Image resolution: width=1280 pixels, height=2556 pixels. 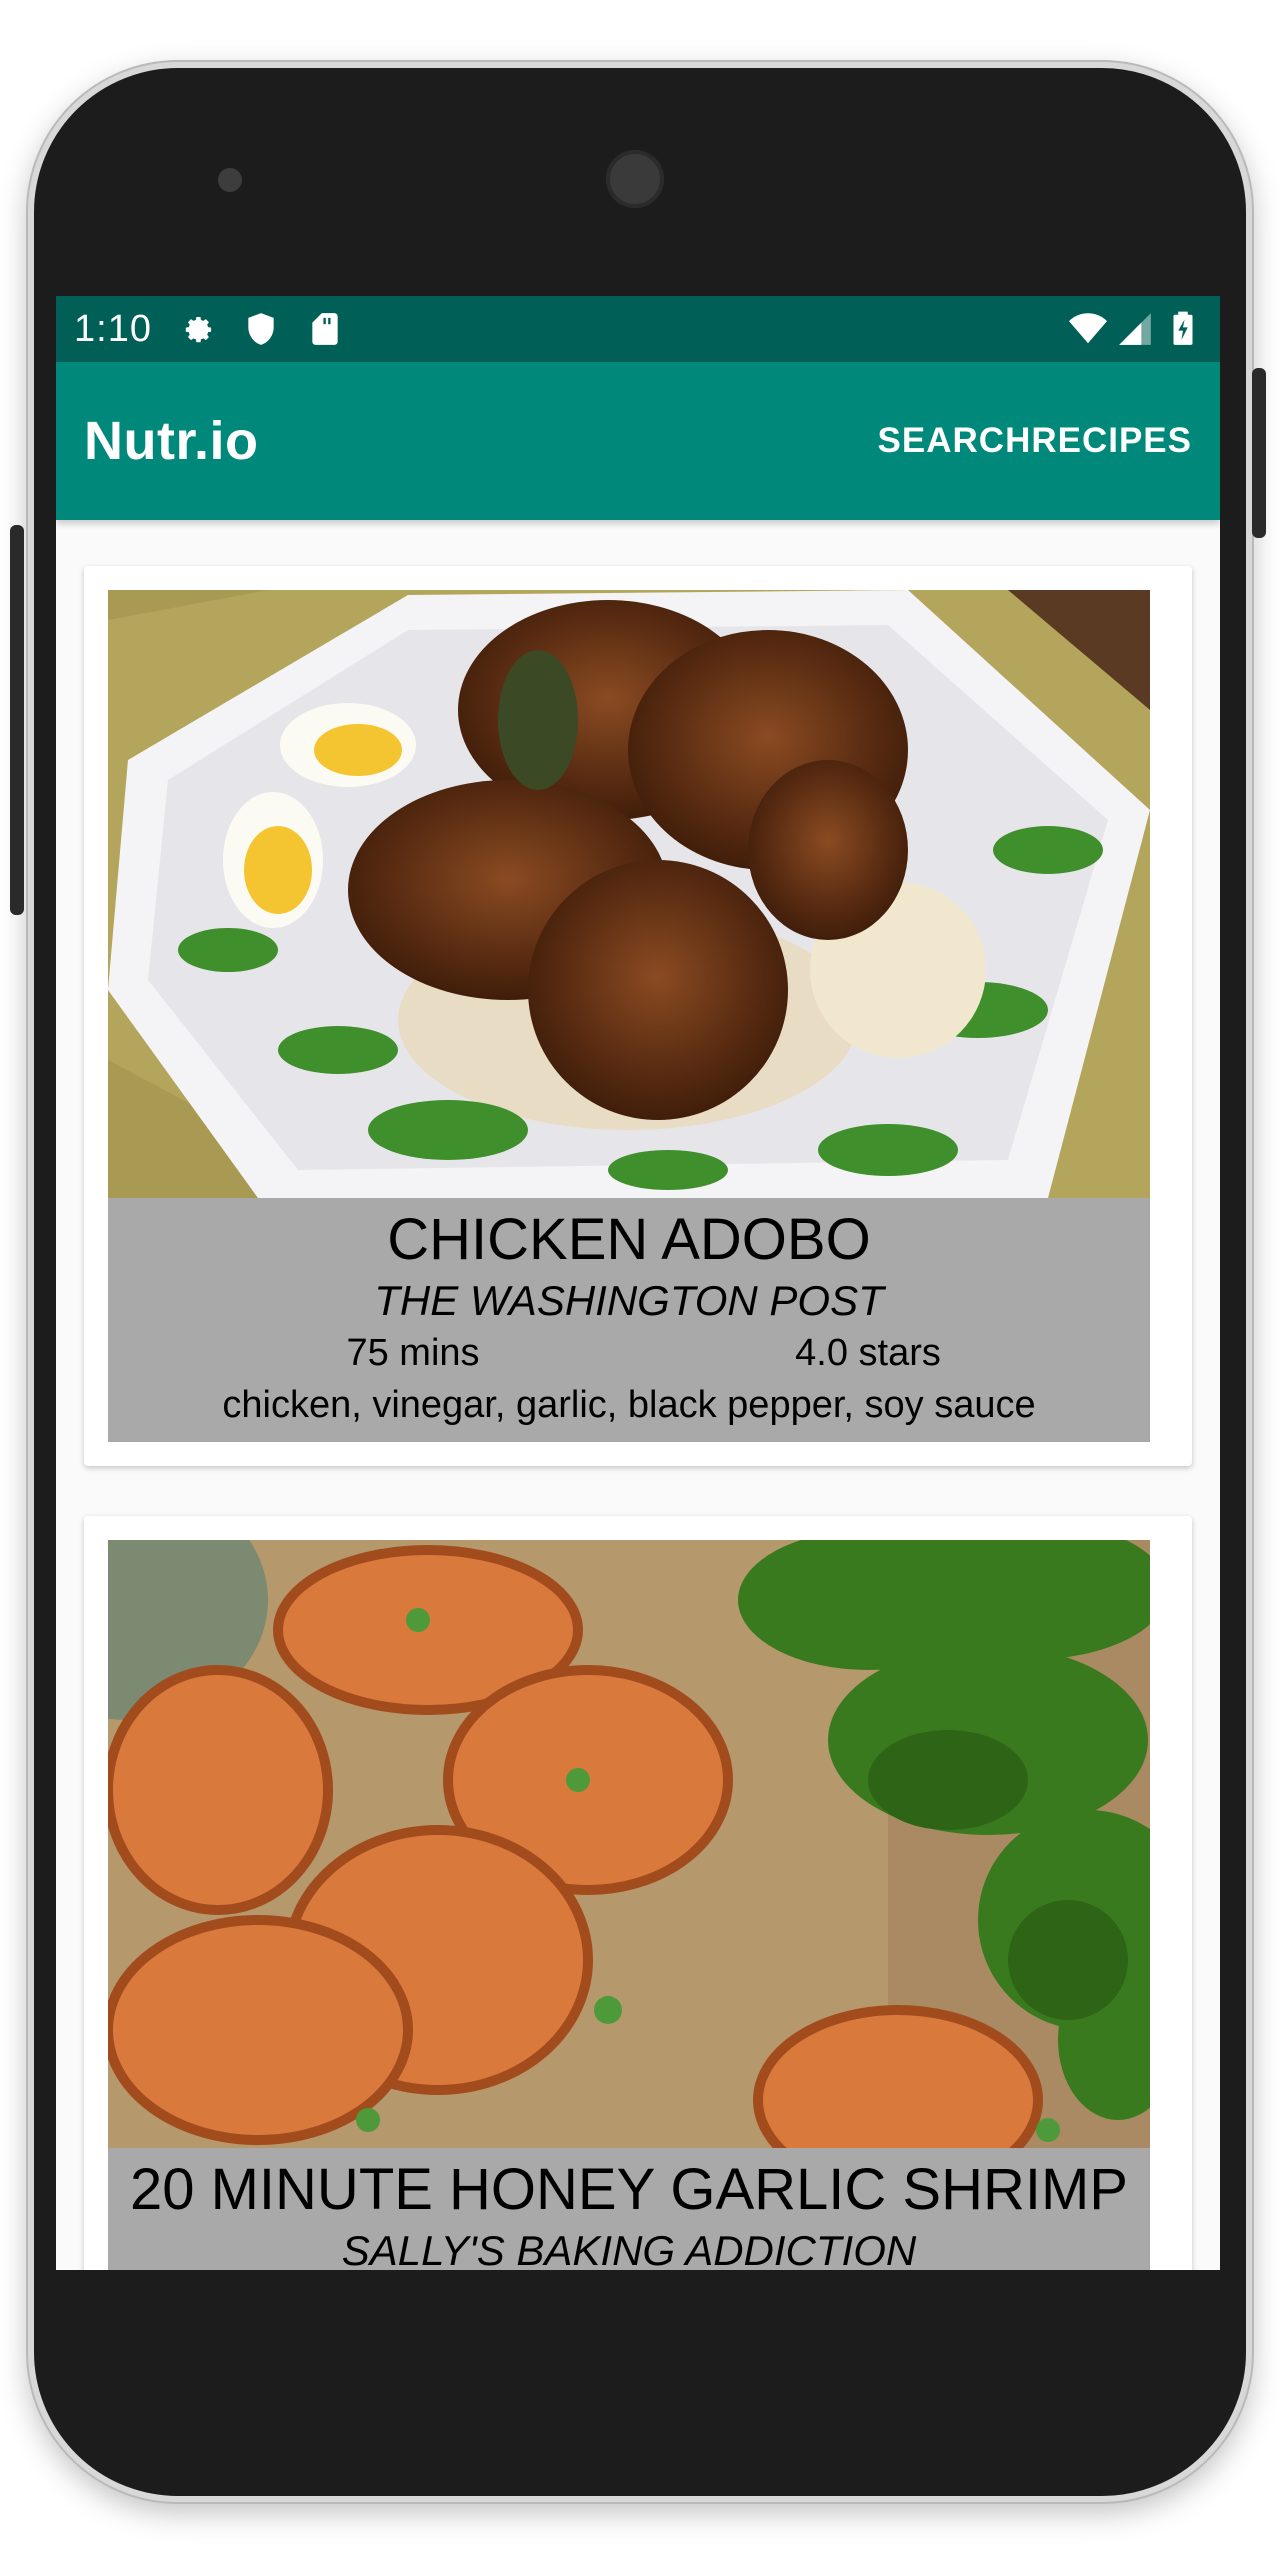 I want to click on recipe-title: CHICKEN ADOBO, so click(x=629, y=1239).